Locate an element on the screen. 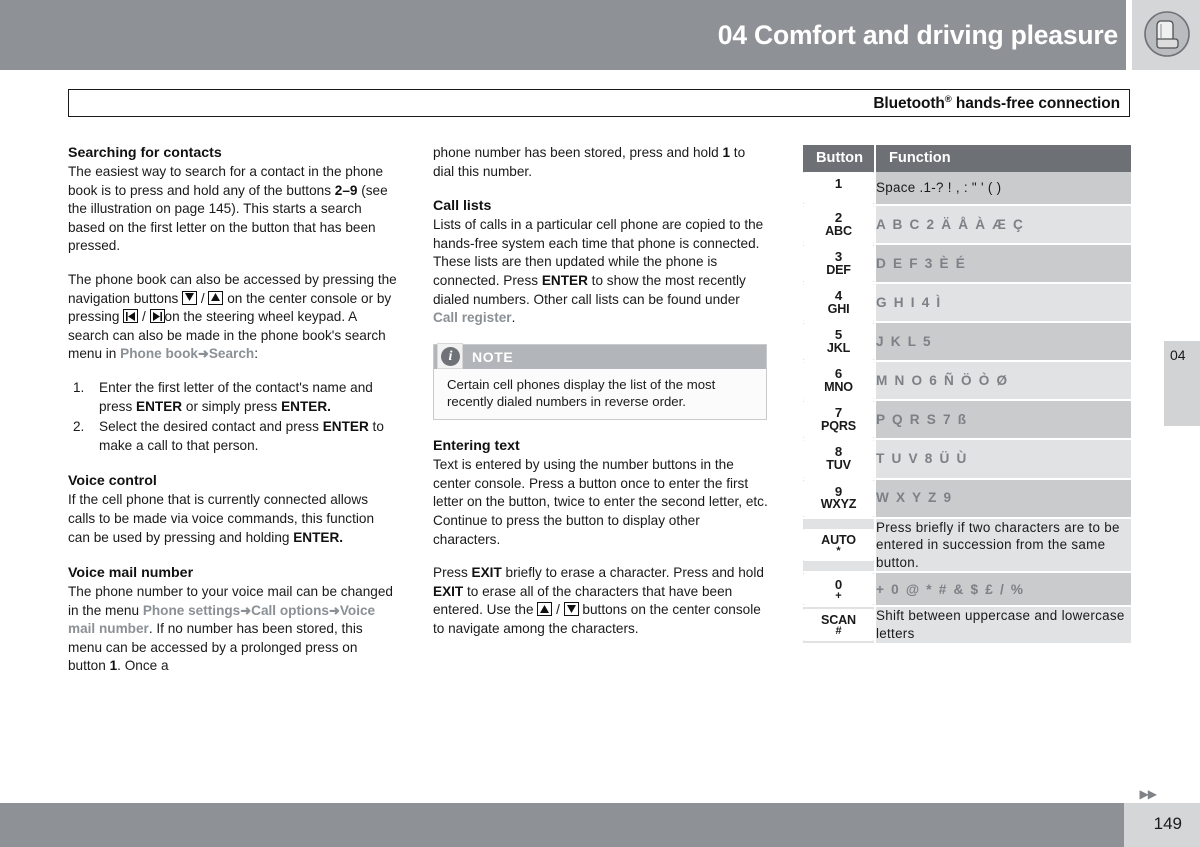 This screenshot has width=1200, height=847. keycap-secondary-label: WXYZ is located at coordinates (838, 504).